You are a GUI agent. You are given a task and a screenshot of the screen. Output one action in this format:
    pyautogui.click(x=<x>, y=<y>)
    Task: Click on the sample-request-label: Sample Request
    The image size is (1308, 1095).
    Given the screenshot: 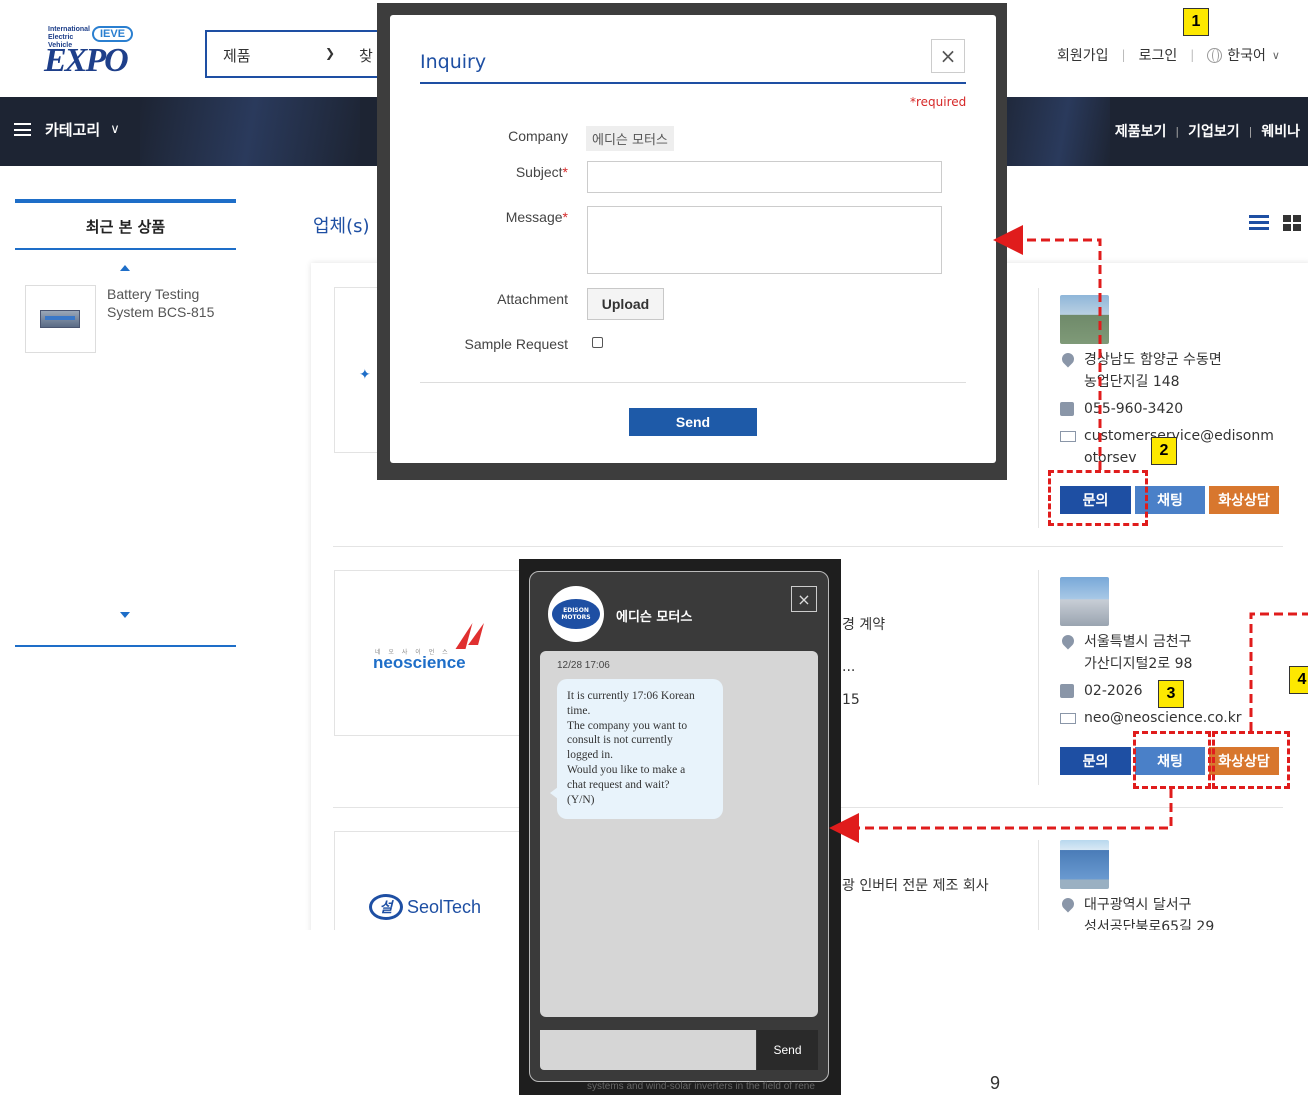 What is the action you would take?
    pyautogui.click(x=516, y=344)
    